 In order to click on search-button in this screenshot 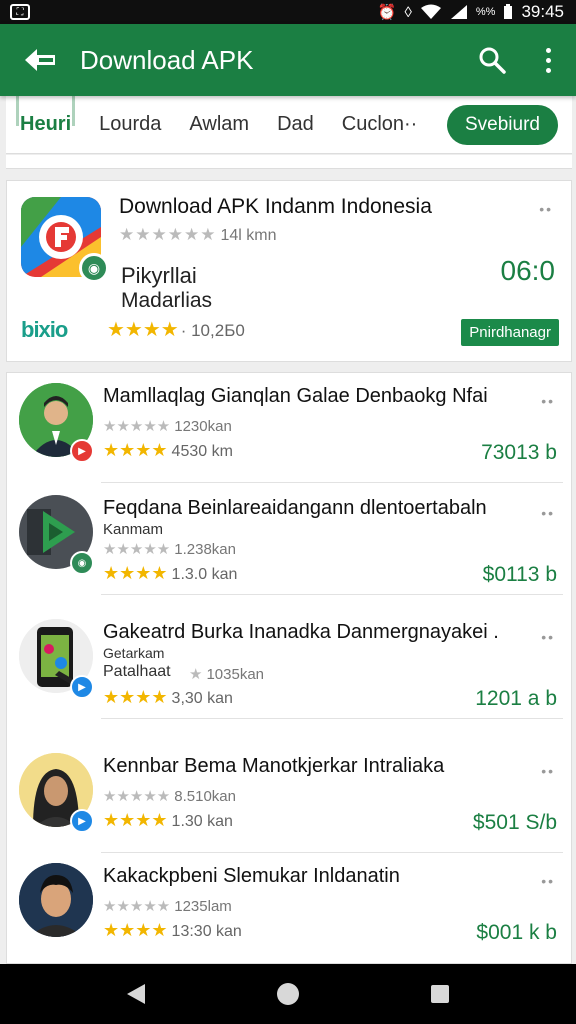, I will do `click(492, 60)`.